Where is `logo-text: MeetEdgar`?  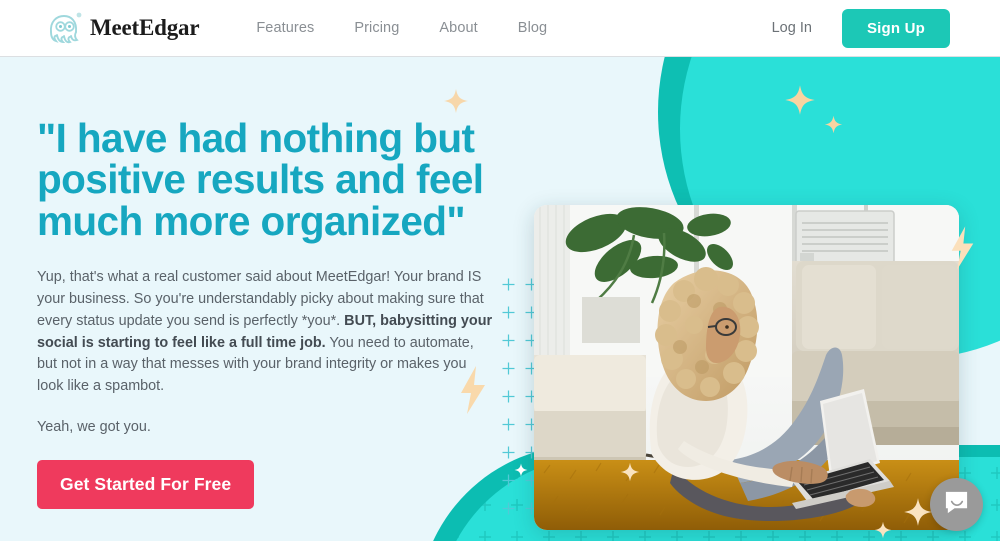 logo-text: MeetEdgar is located at coordinates (145, 27).